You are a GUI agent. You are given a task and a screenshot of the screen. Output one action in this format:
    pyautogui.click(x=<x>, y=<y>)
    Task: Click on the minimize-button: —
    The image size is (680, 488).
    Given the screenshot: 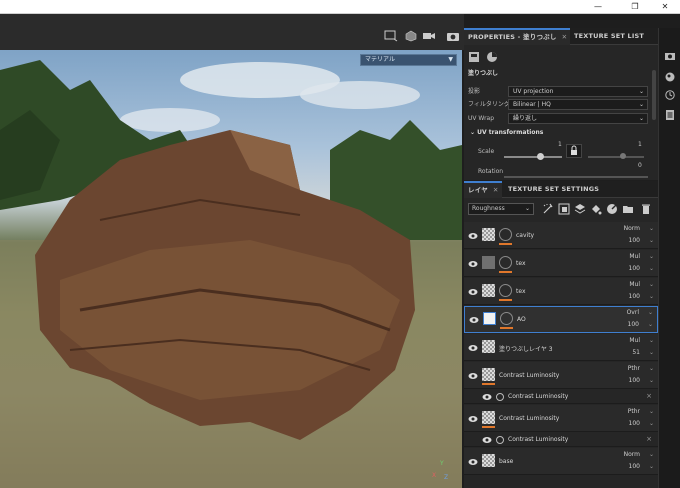 What is the action you would take?
    pyautogui.click(x=598, y=7)
    